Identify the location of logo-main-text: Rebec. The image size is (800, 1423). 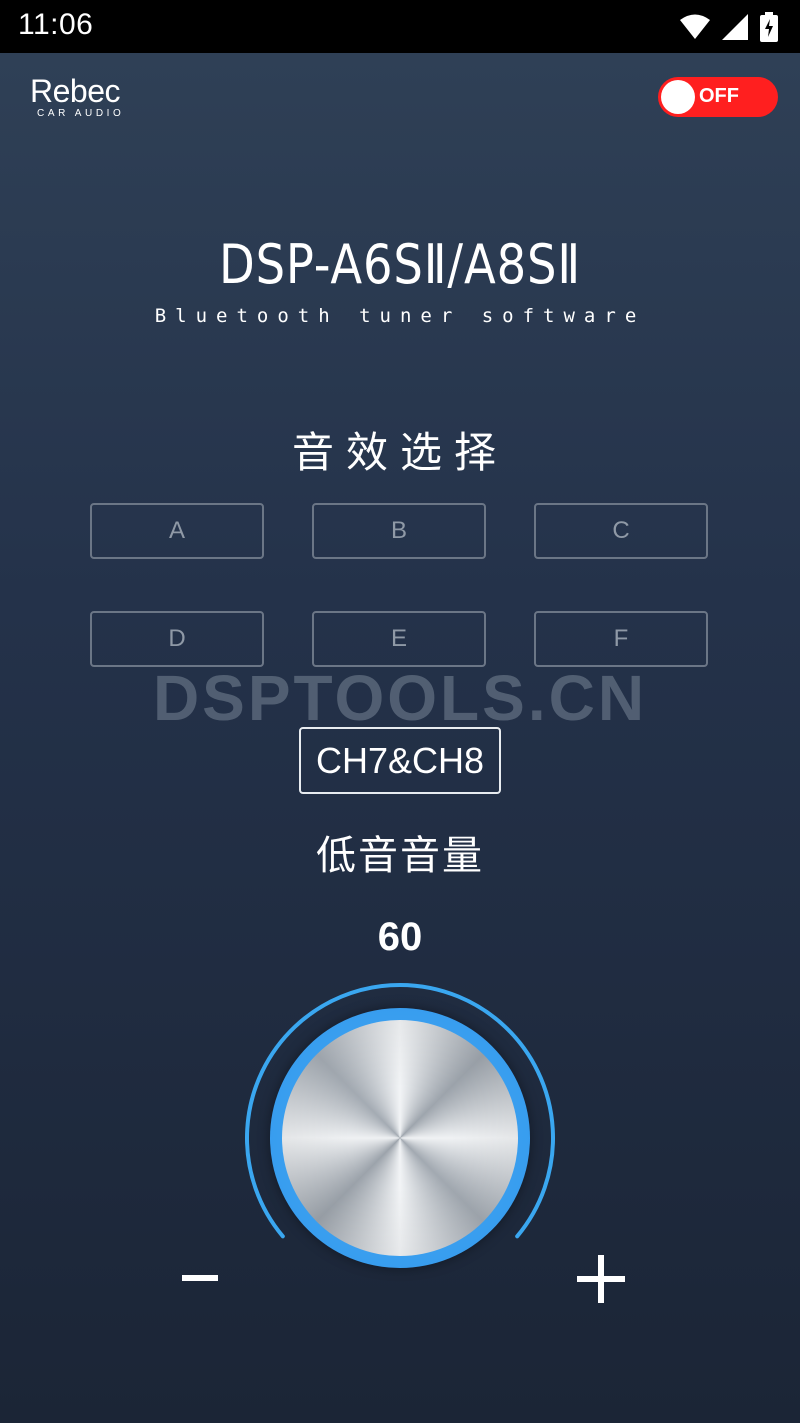
(75, 91).